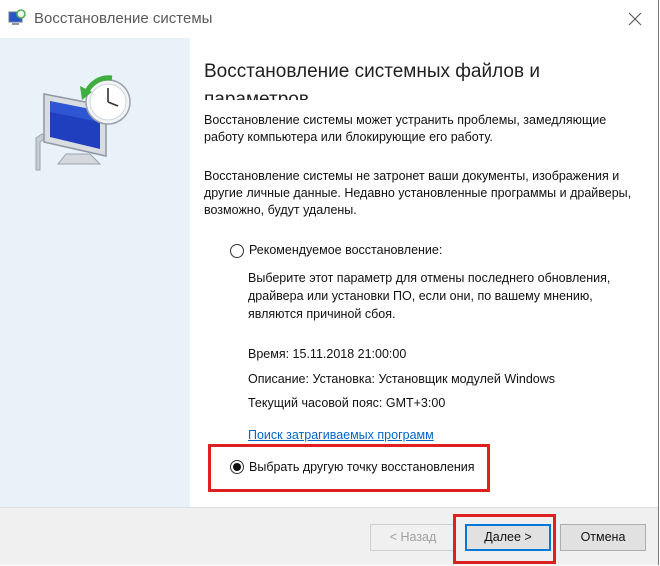 This screenshot has width=660, height=566. I want to click on window-title: Восстановление системы, so click(123, 18).